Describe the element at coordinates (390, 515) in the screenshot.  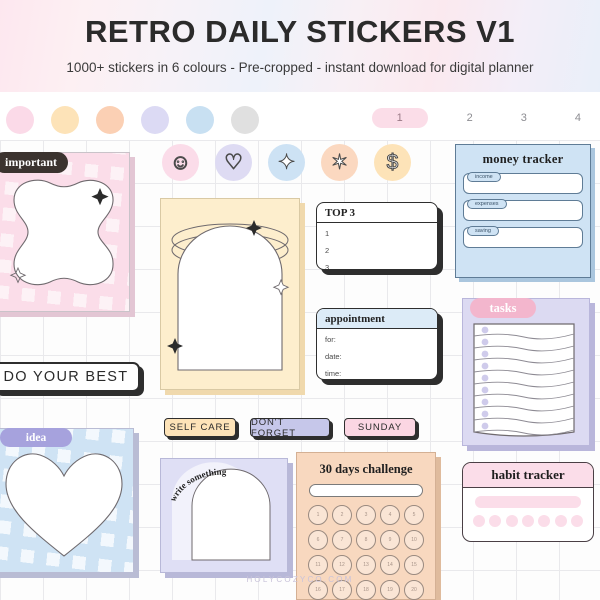
I see `challenge-day-4: 4` at that location.